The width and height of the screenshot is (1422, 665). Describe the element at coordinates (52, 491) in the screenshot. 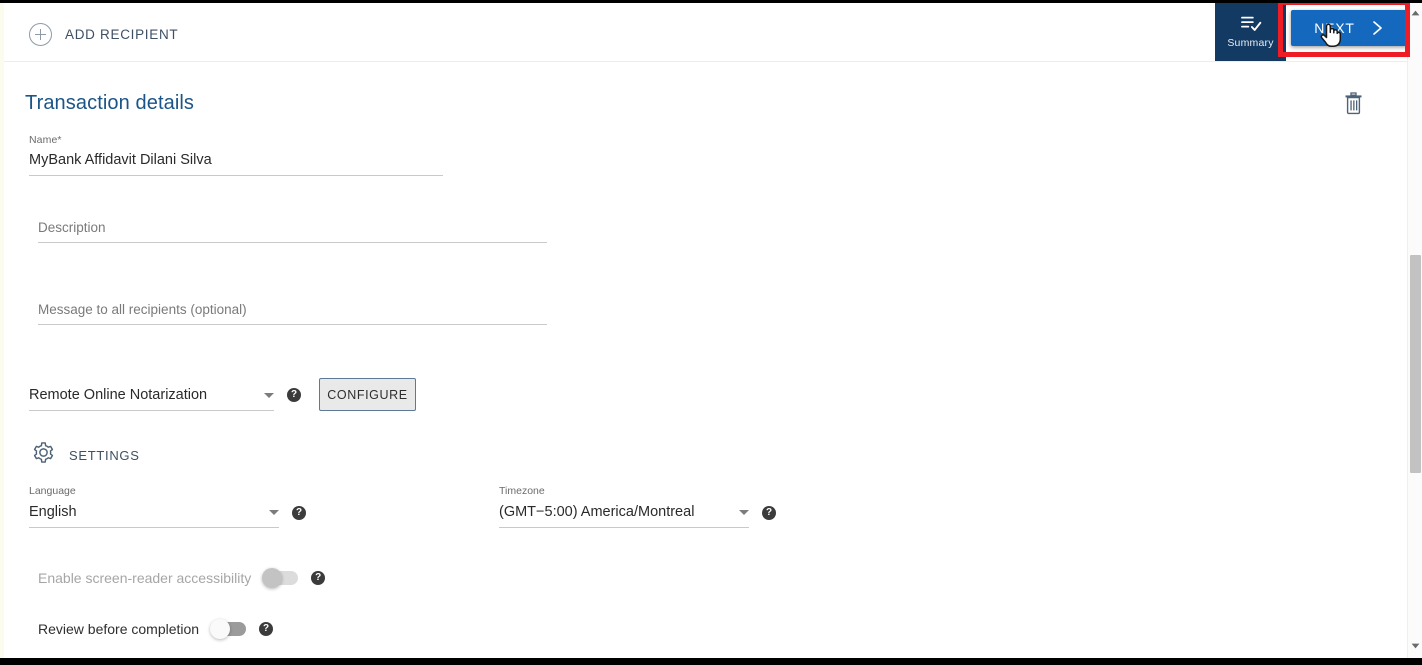

I see `language-label: Language` at that location.